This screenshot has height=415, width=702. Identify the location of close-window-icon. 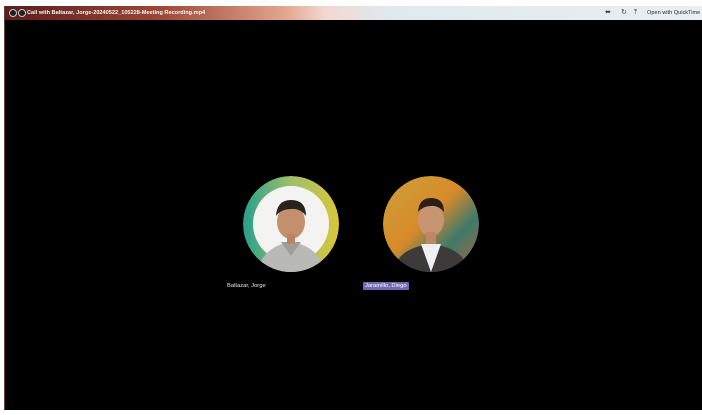
(13, 13).